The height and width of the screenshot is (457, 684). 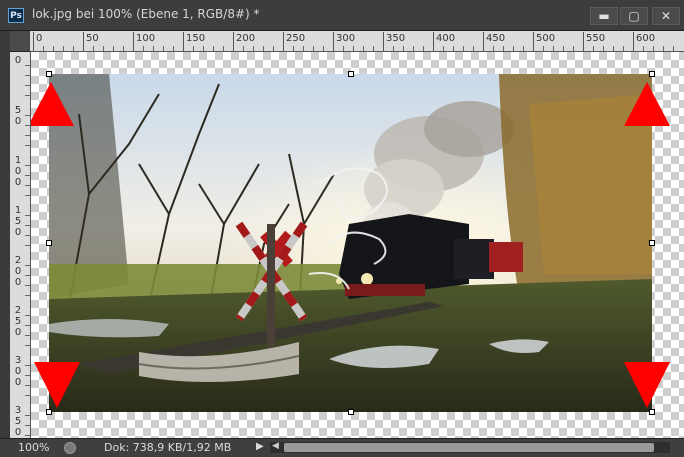 What do you see at coordinates (20, 41) in the screenshot?
I see `ruler-origin` at bounding box center [20, 41].